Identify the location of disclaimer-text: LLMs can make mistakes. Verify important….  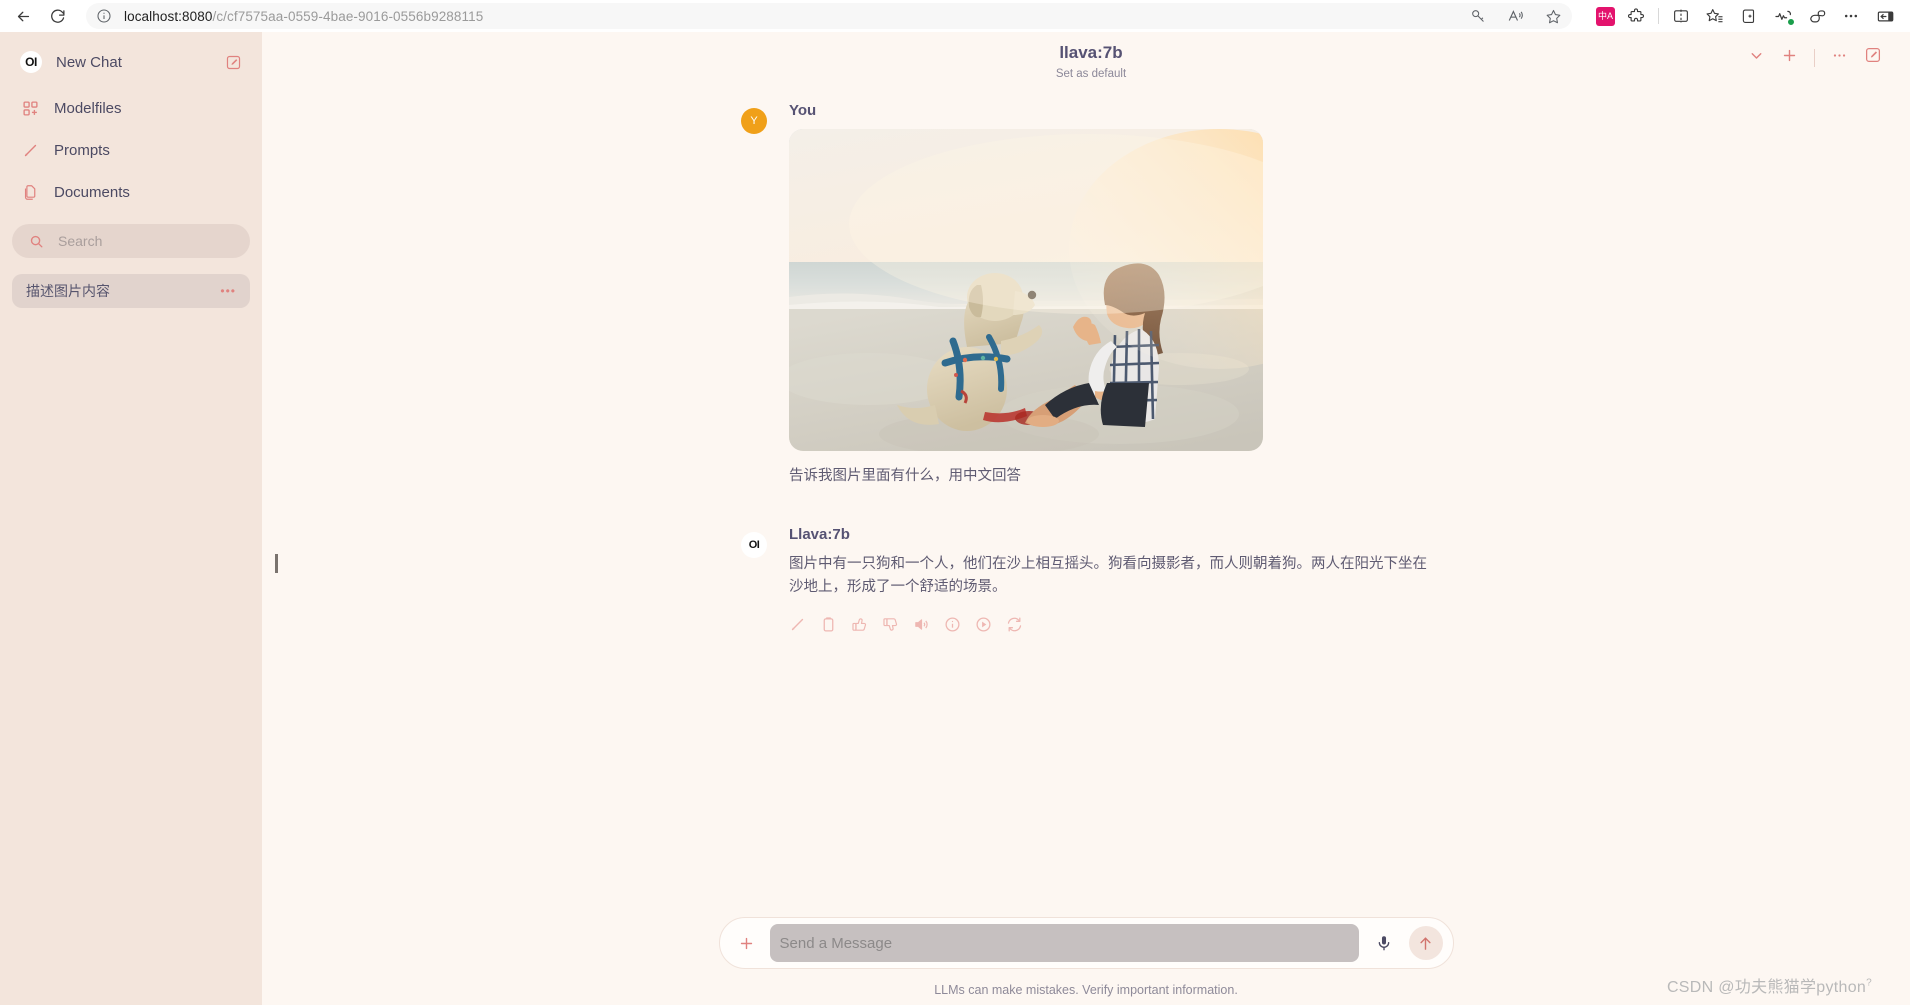
(1086, 990).